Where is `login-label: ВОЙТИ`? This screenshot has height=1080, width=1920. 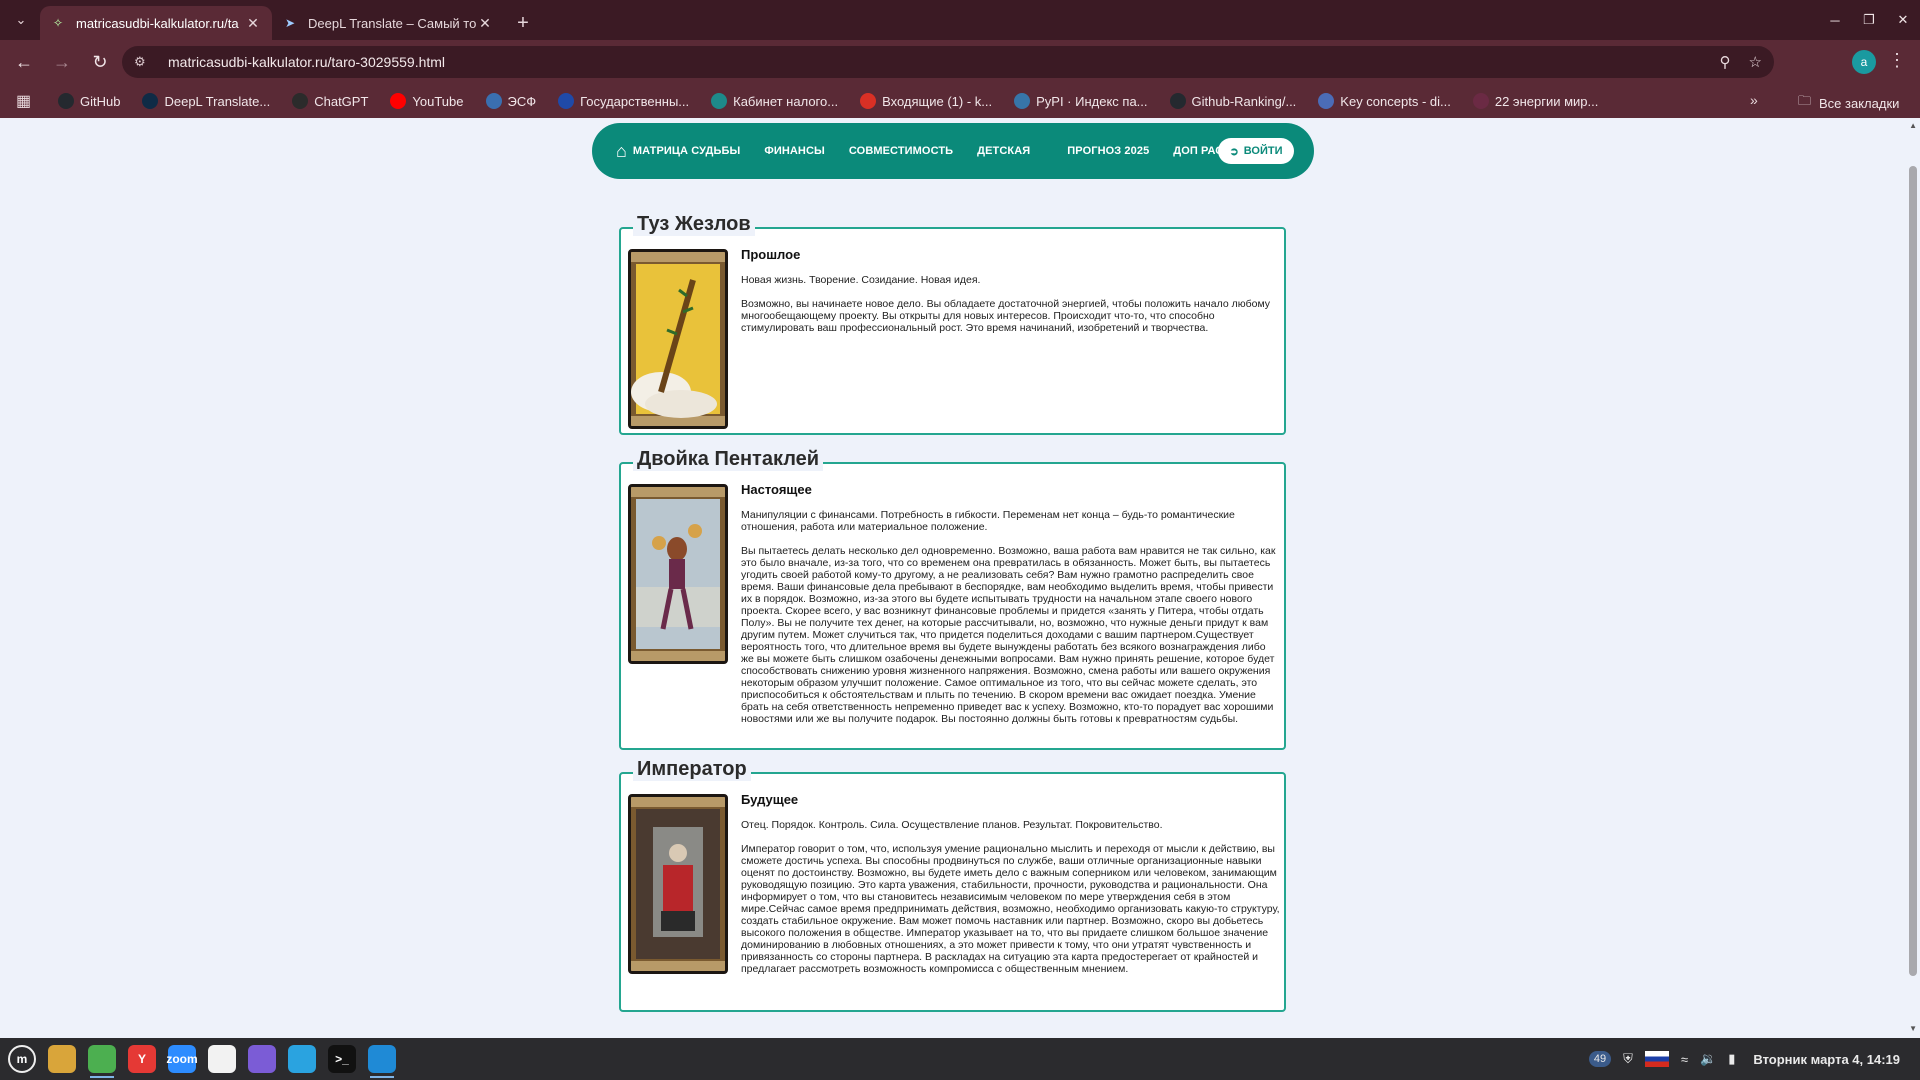 login-label: ВОЙТИ is located at coordinates (1263, 151).